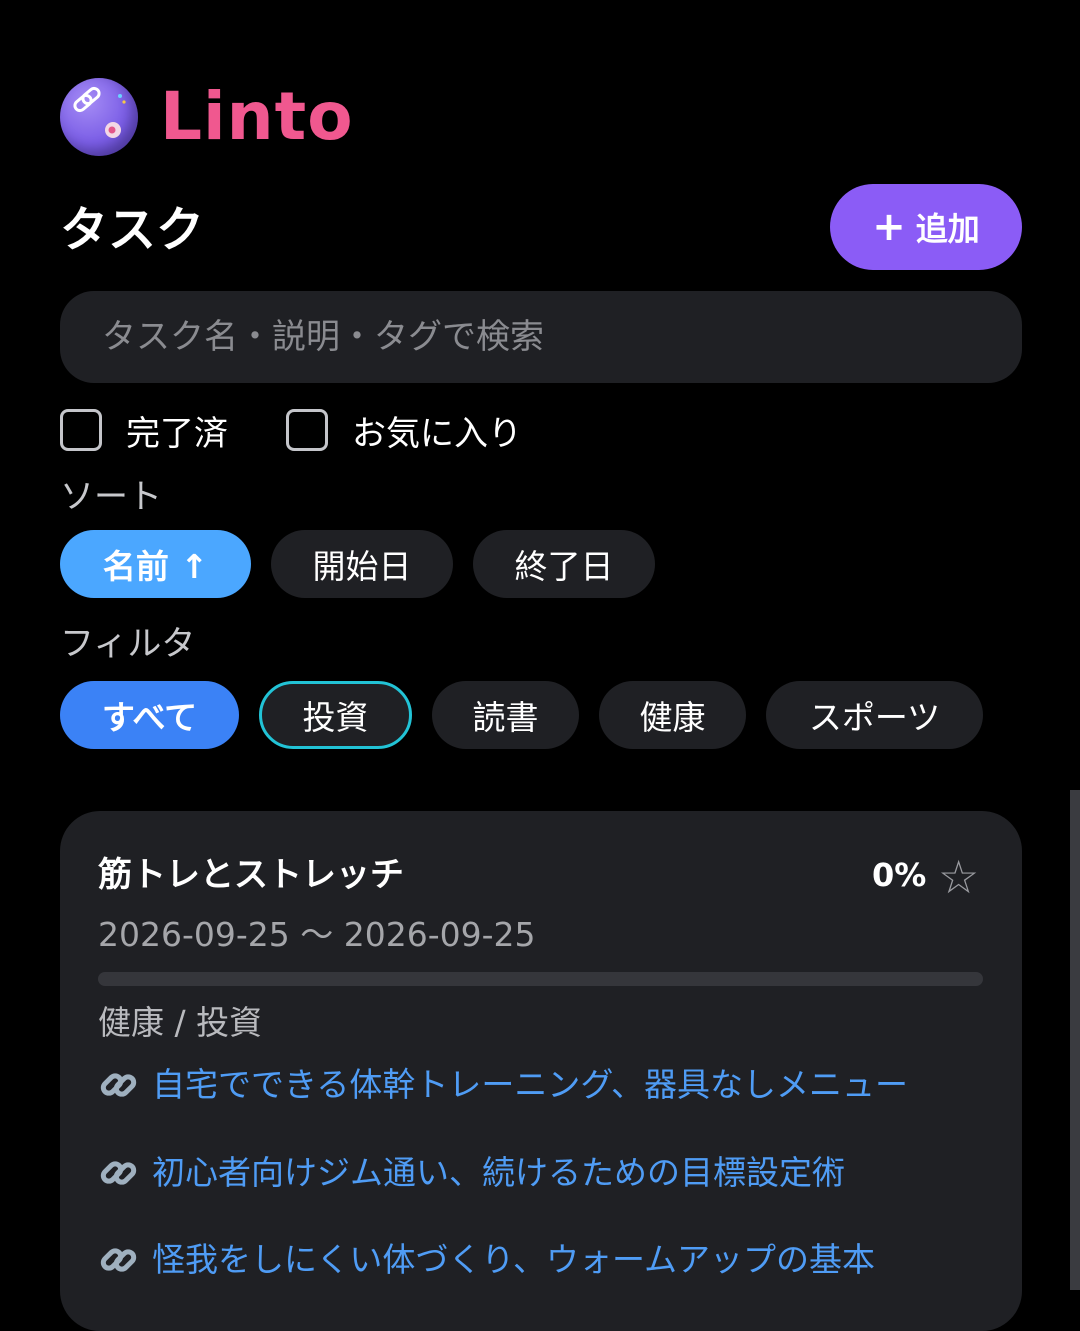  What do you see at coordinates (437, 433) in the screenshot?
I see `favorites-label: お気に入り` at bounding box center [437, 433].